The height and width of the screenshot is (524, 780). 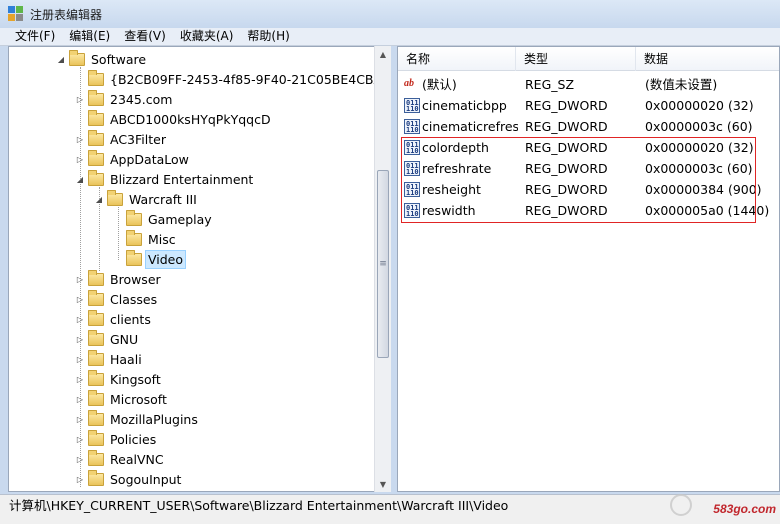 What do you see at coordinates (146, 479) in the screenshot?
I see `tree-item-label: SogouInput` at bounding box center [146, 479].